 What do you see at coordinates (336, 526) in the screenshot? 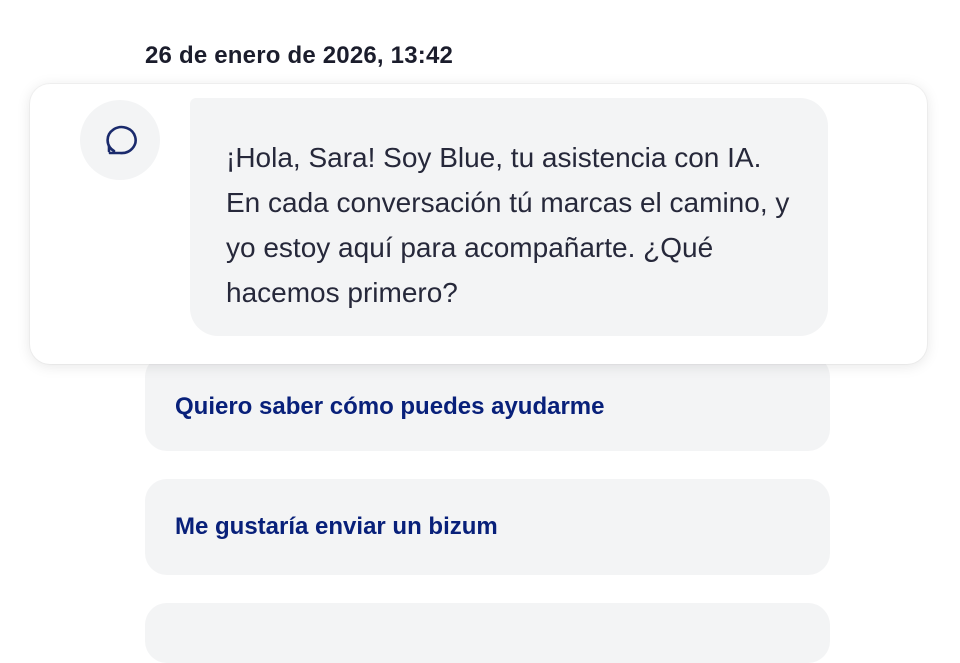
I see `suggestion-chip-label: Me gustaría enviar un bizum` at bounding box center [336, 526].